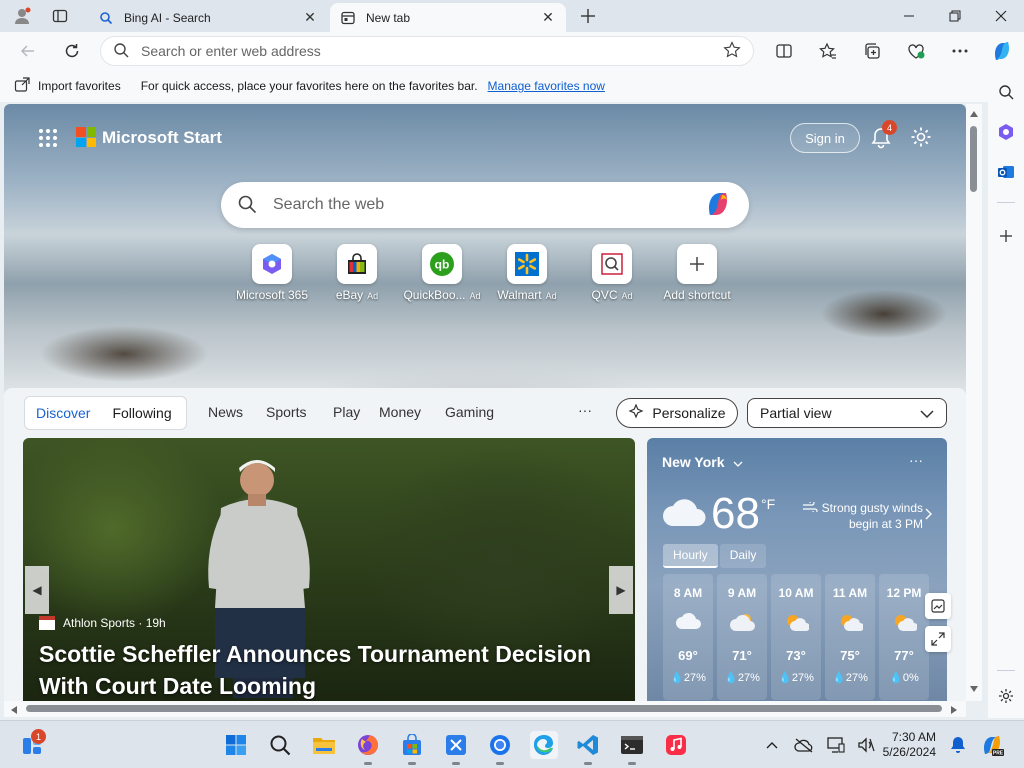  I want to click on horizontal-scrollbar, so click(485, 709).